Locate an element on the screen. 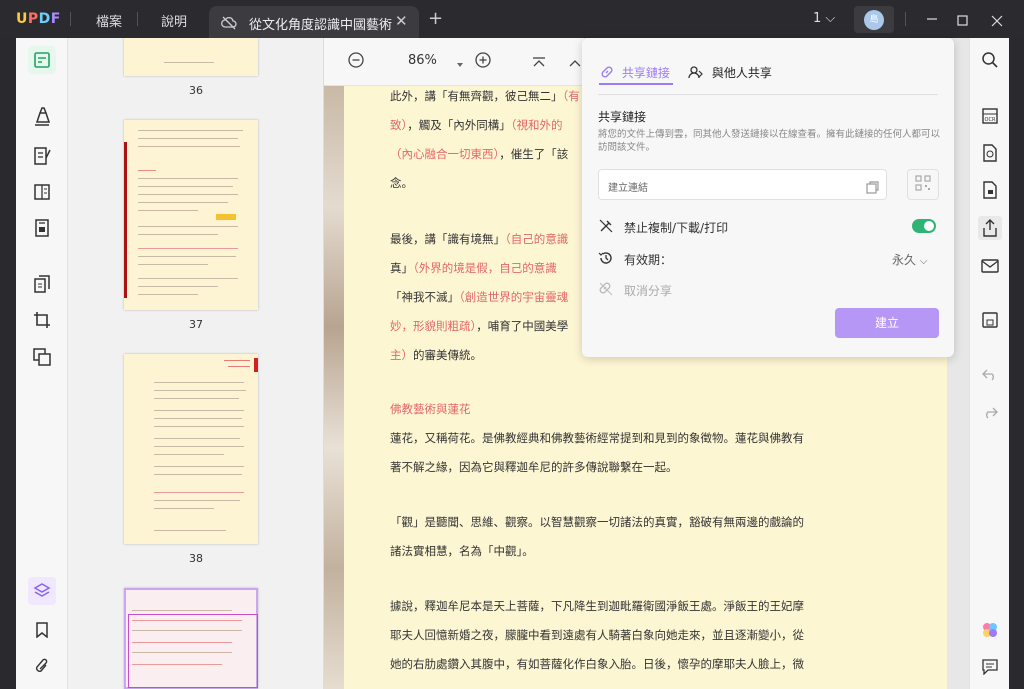  prevent-copy-label: 禁止複制/下載/打印 is located at coordinates (676, 228).